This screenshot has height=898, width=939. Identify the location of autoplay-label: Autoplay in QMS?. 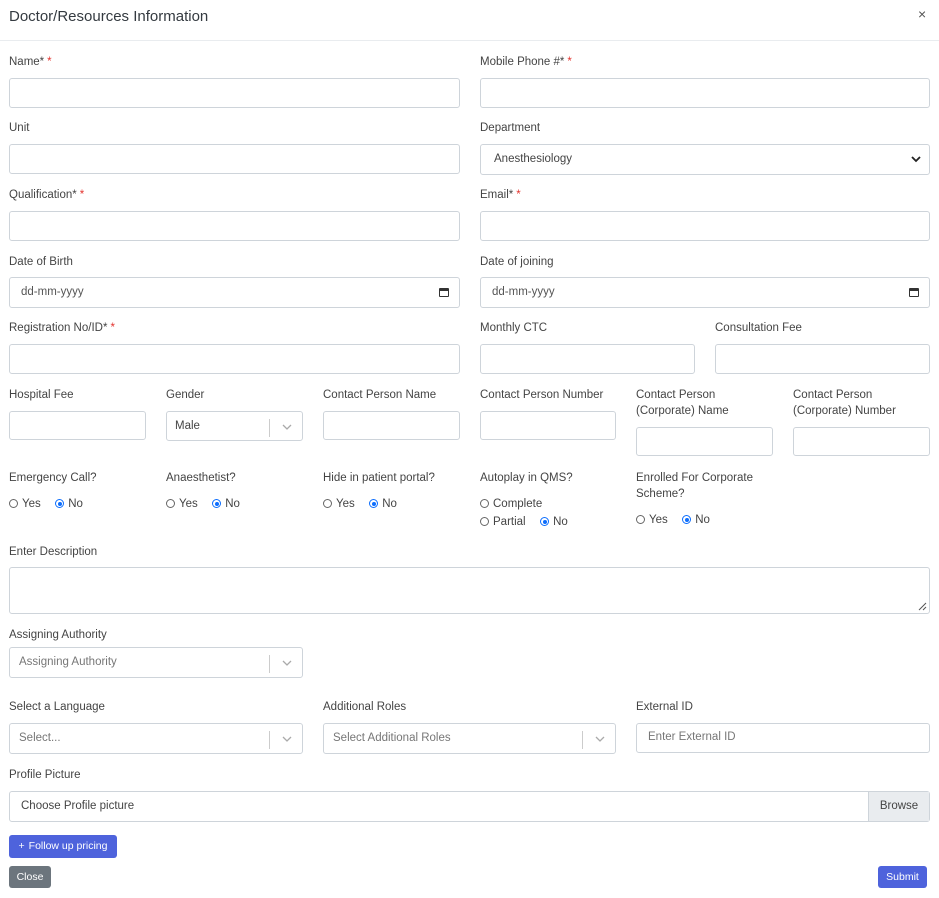
(526, 478).